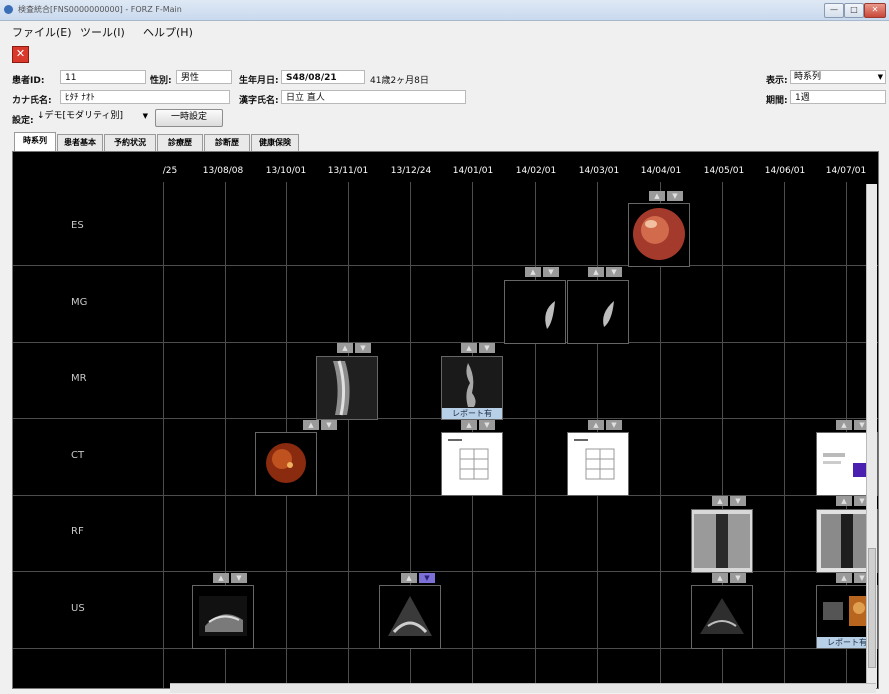 This screenshot has width=889, height=694. Describe the element at coordinates (373, 97) in the screenshot. I see `kanji-name-field: 日立 直人` at that location.